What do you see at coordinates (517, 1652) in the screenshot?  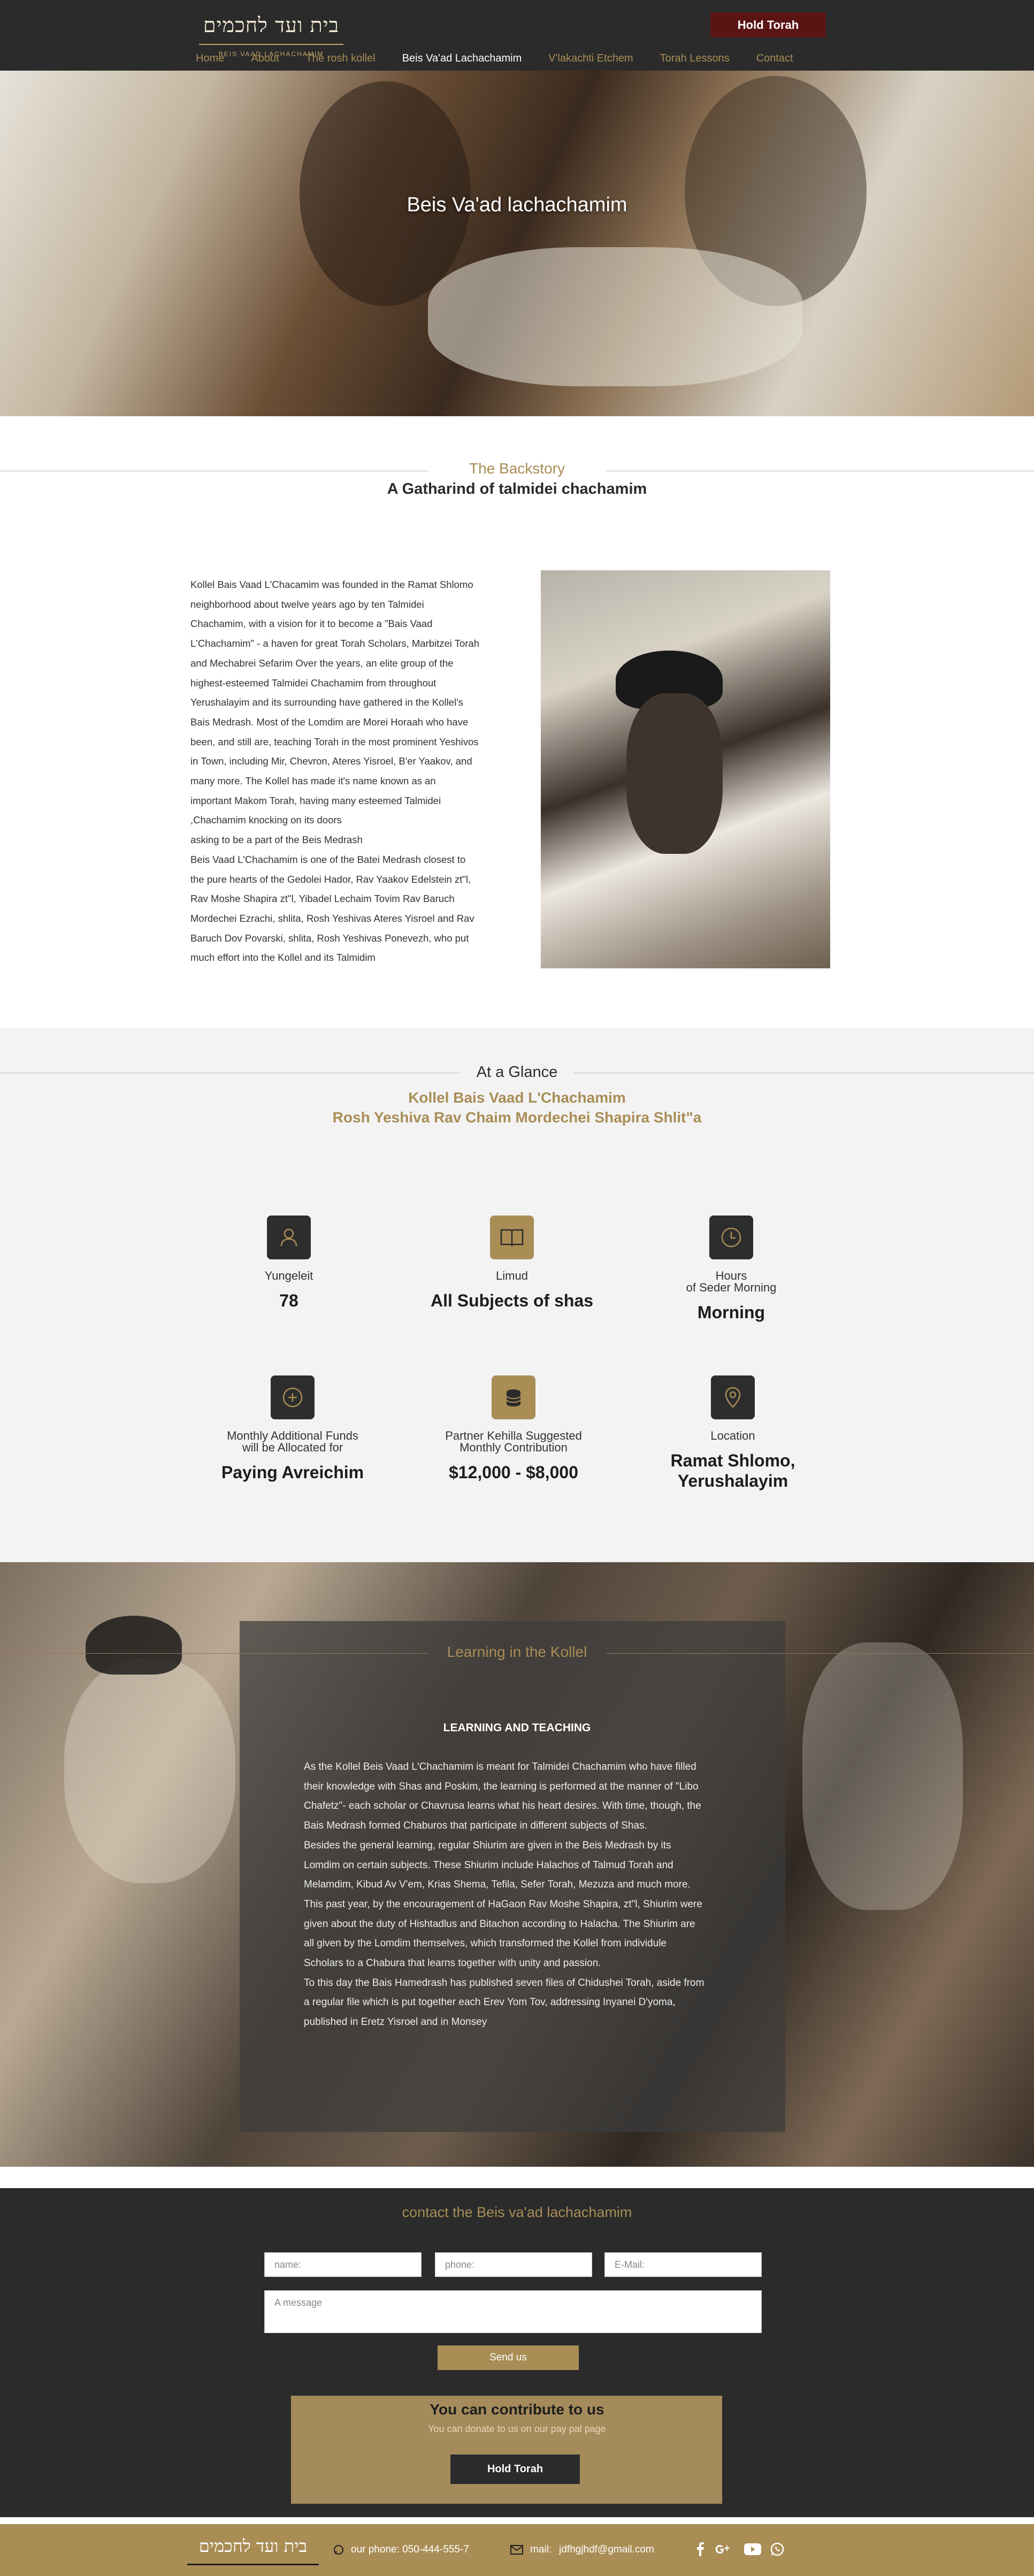 I see `learning-title: Learning in the Kollel` at bounding box center [517, 1652].